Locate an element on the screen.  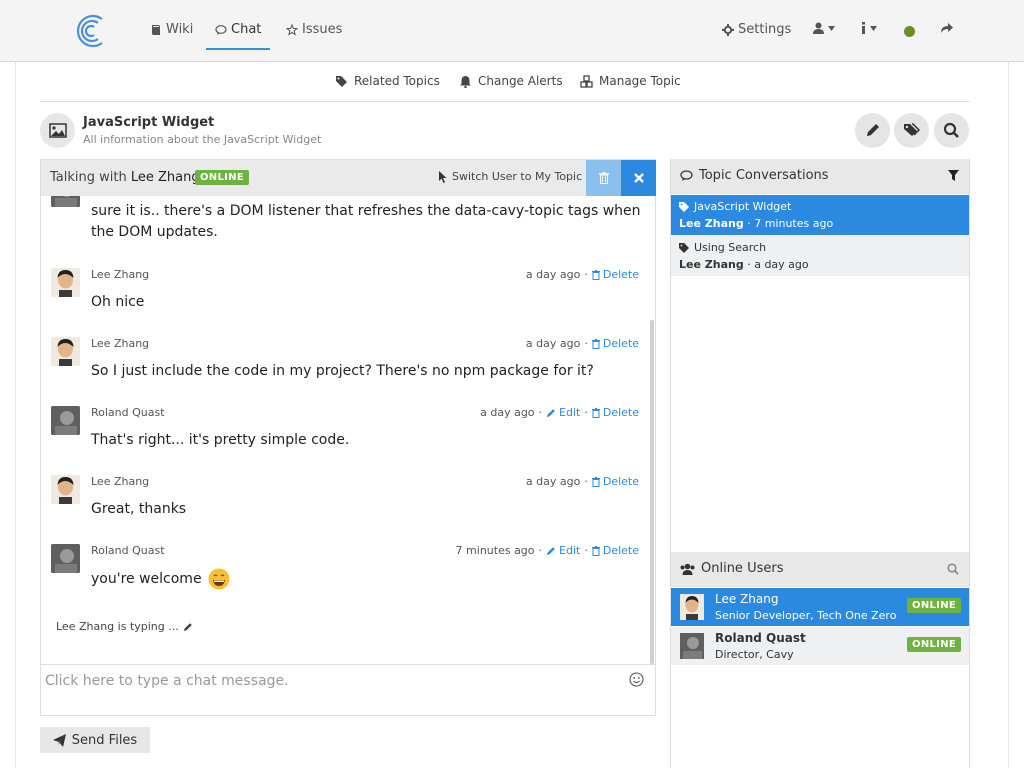
conversation-meta: Lee Zhang · 7 minutes ago is located at coordinates (756, 223).